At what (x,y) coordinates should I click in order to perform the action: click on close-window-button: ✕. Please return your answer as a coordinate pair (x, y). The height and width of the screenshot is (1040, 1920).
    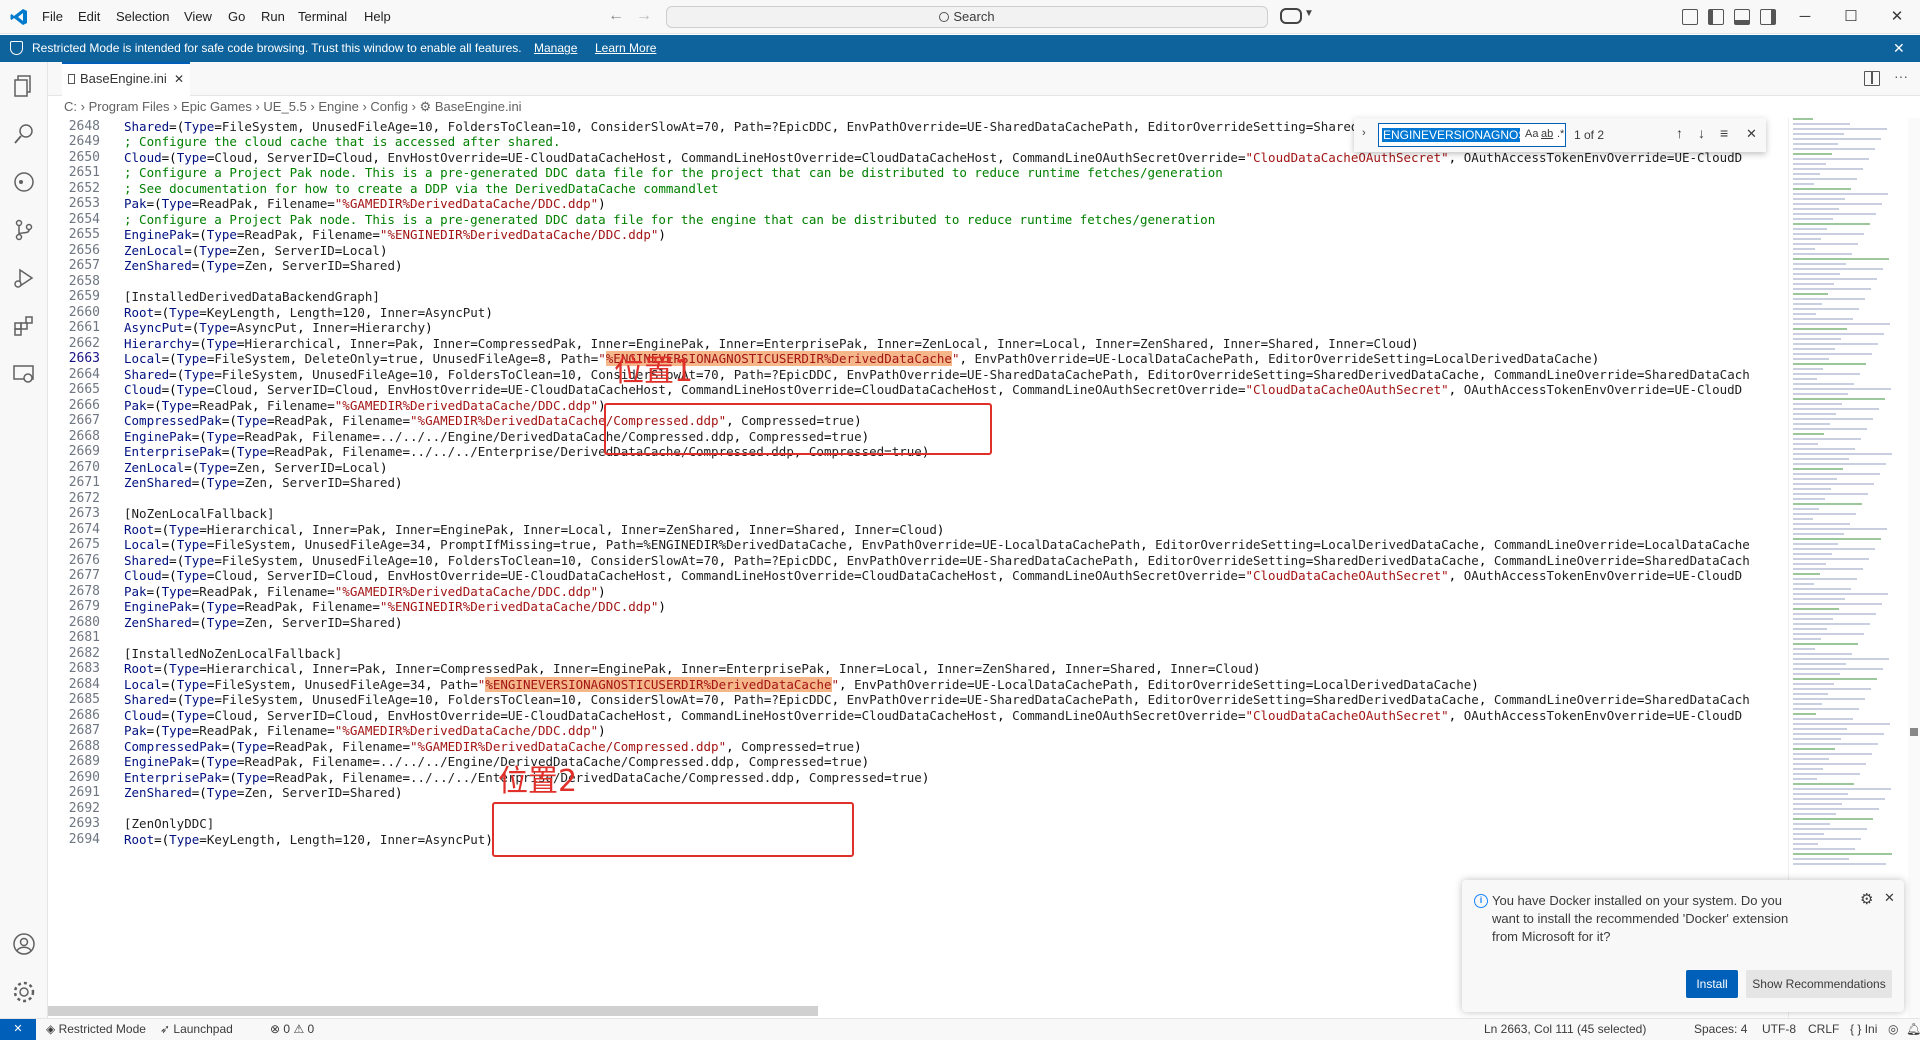
    Looking at the image, I should click on (1897, 17).